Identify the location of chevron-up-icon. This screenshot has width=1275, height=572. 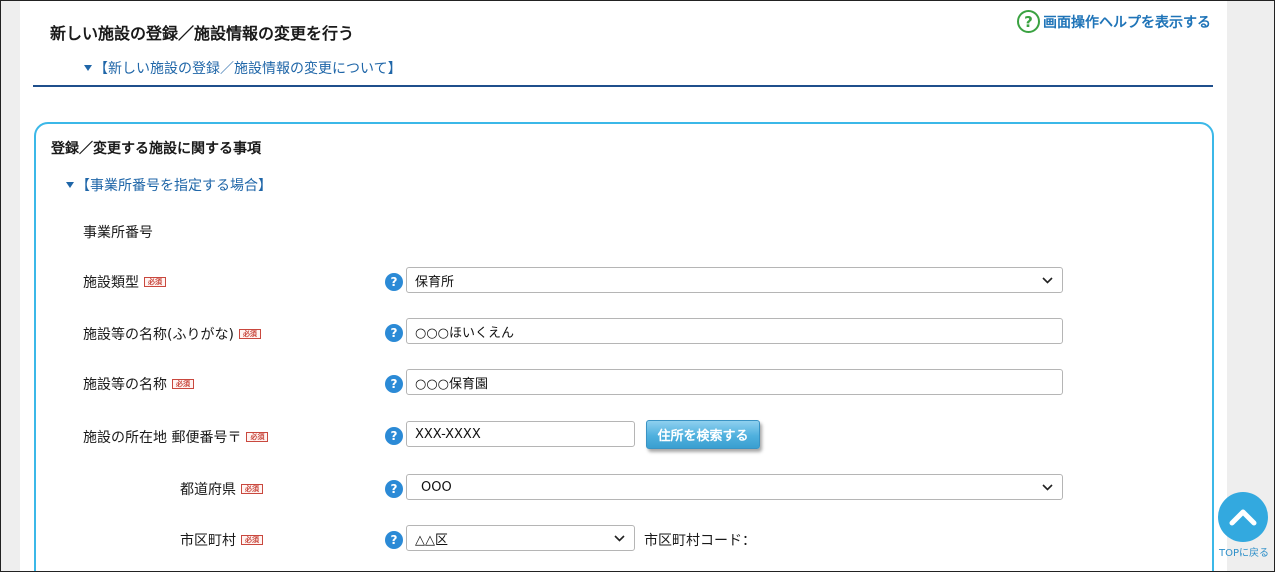
(1243, 517).